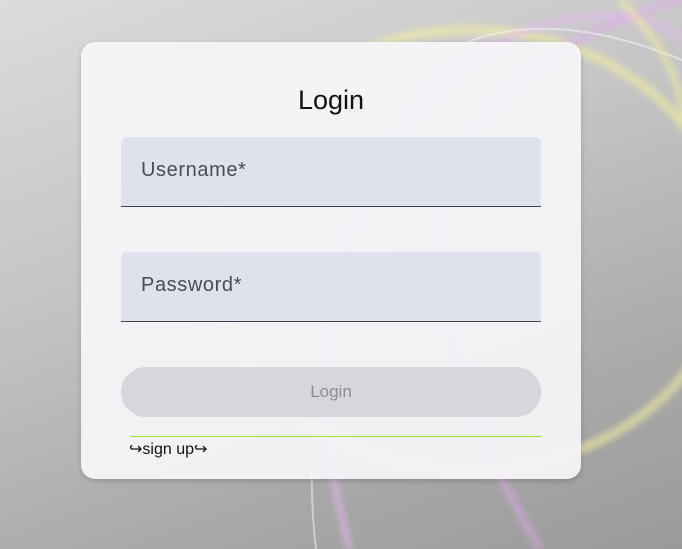  I want to click on password-label: Password*, so click(191, 285).